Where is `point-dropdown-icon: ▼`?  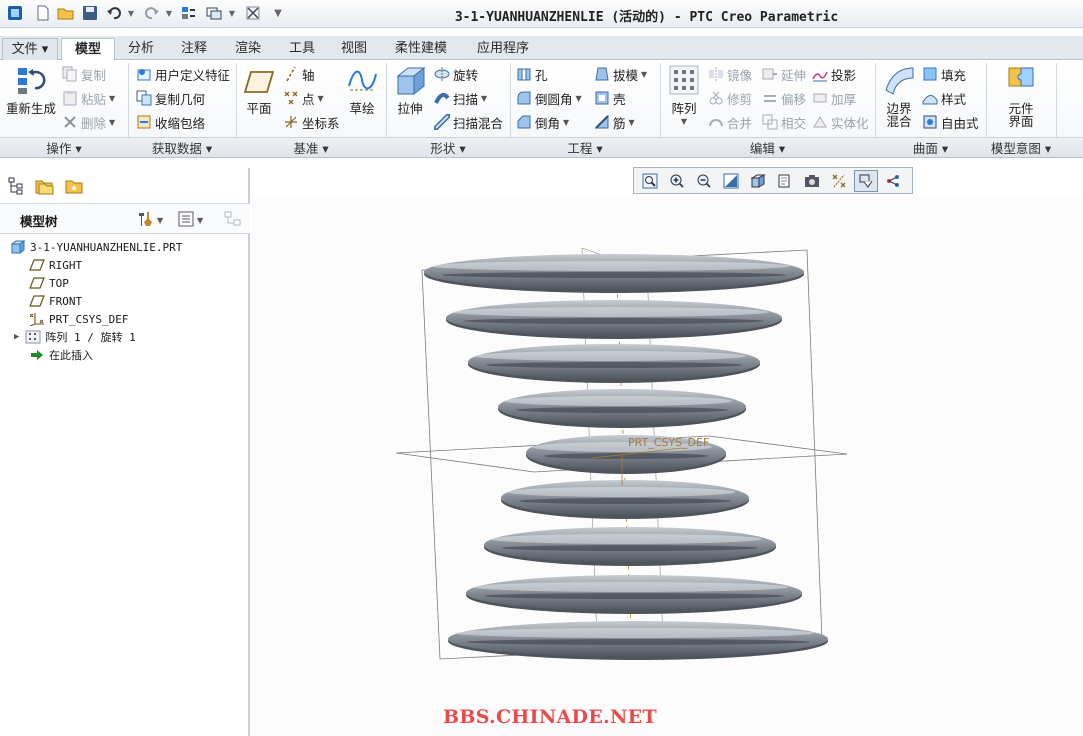 point-dropdown-icon: ▼ is located at coordinates (321, 98).